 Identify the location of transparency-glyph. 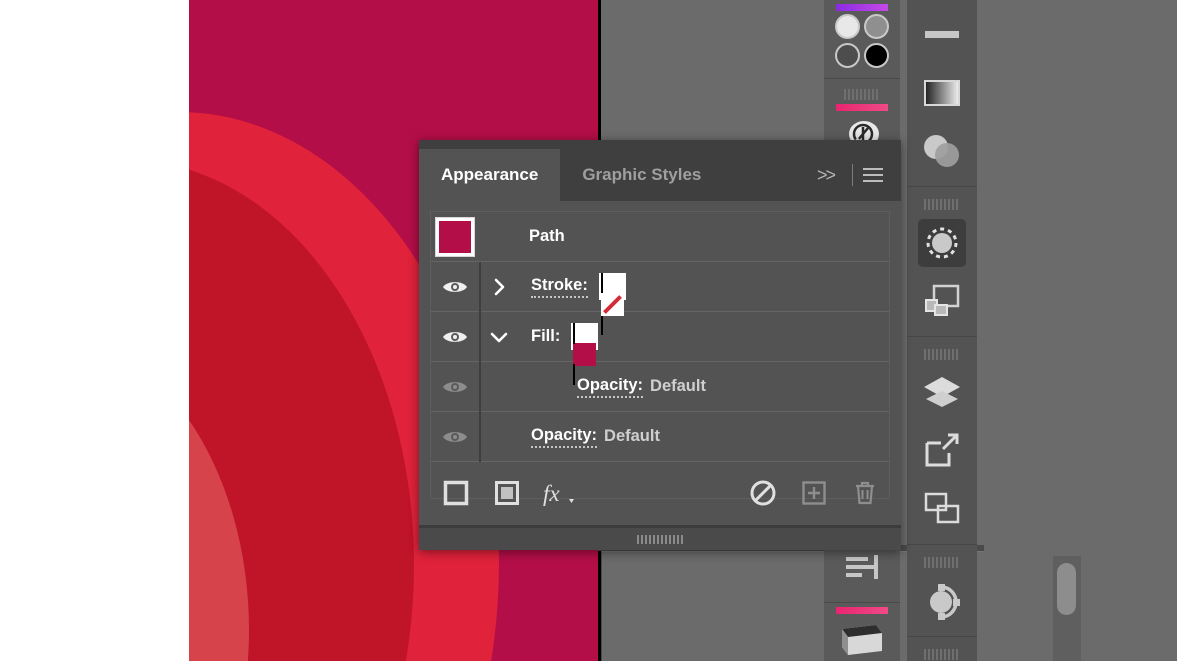
(941, 151).